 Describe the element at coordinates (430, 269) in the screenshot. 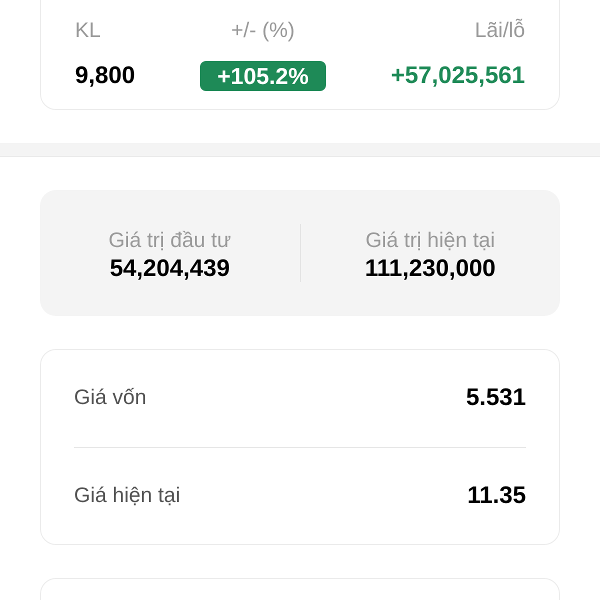

I see `summary-value: 111,230,000` at that location.